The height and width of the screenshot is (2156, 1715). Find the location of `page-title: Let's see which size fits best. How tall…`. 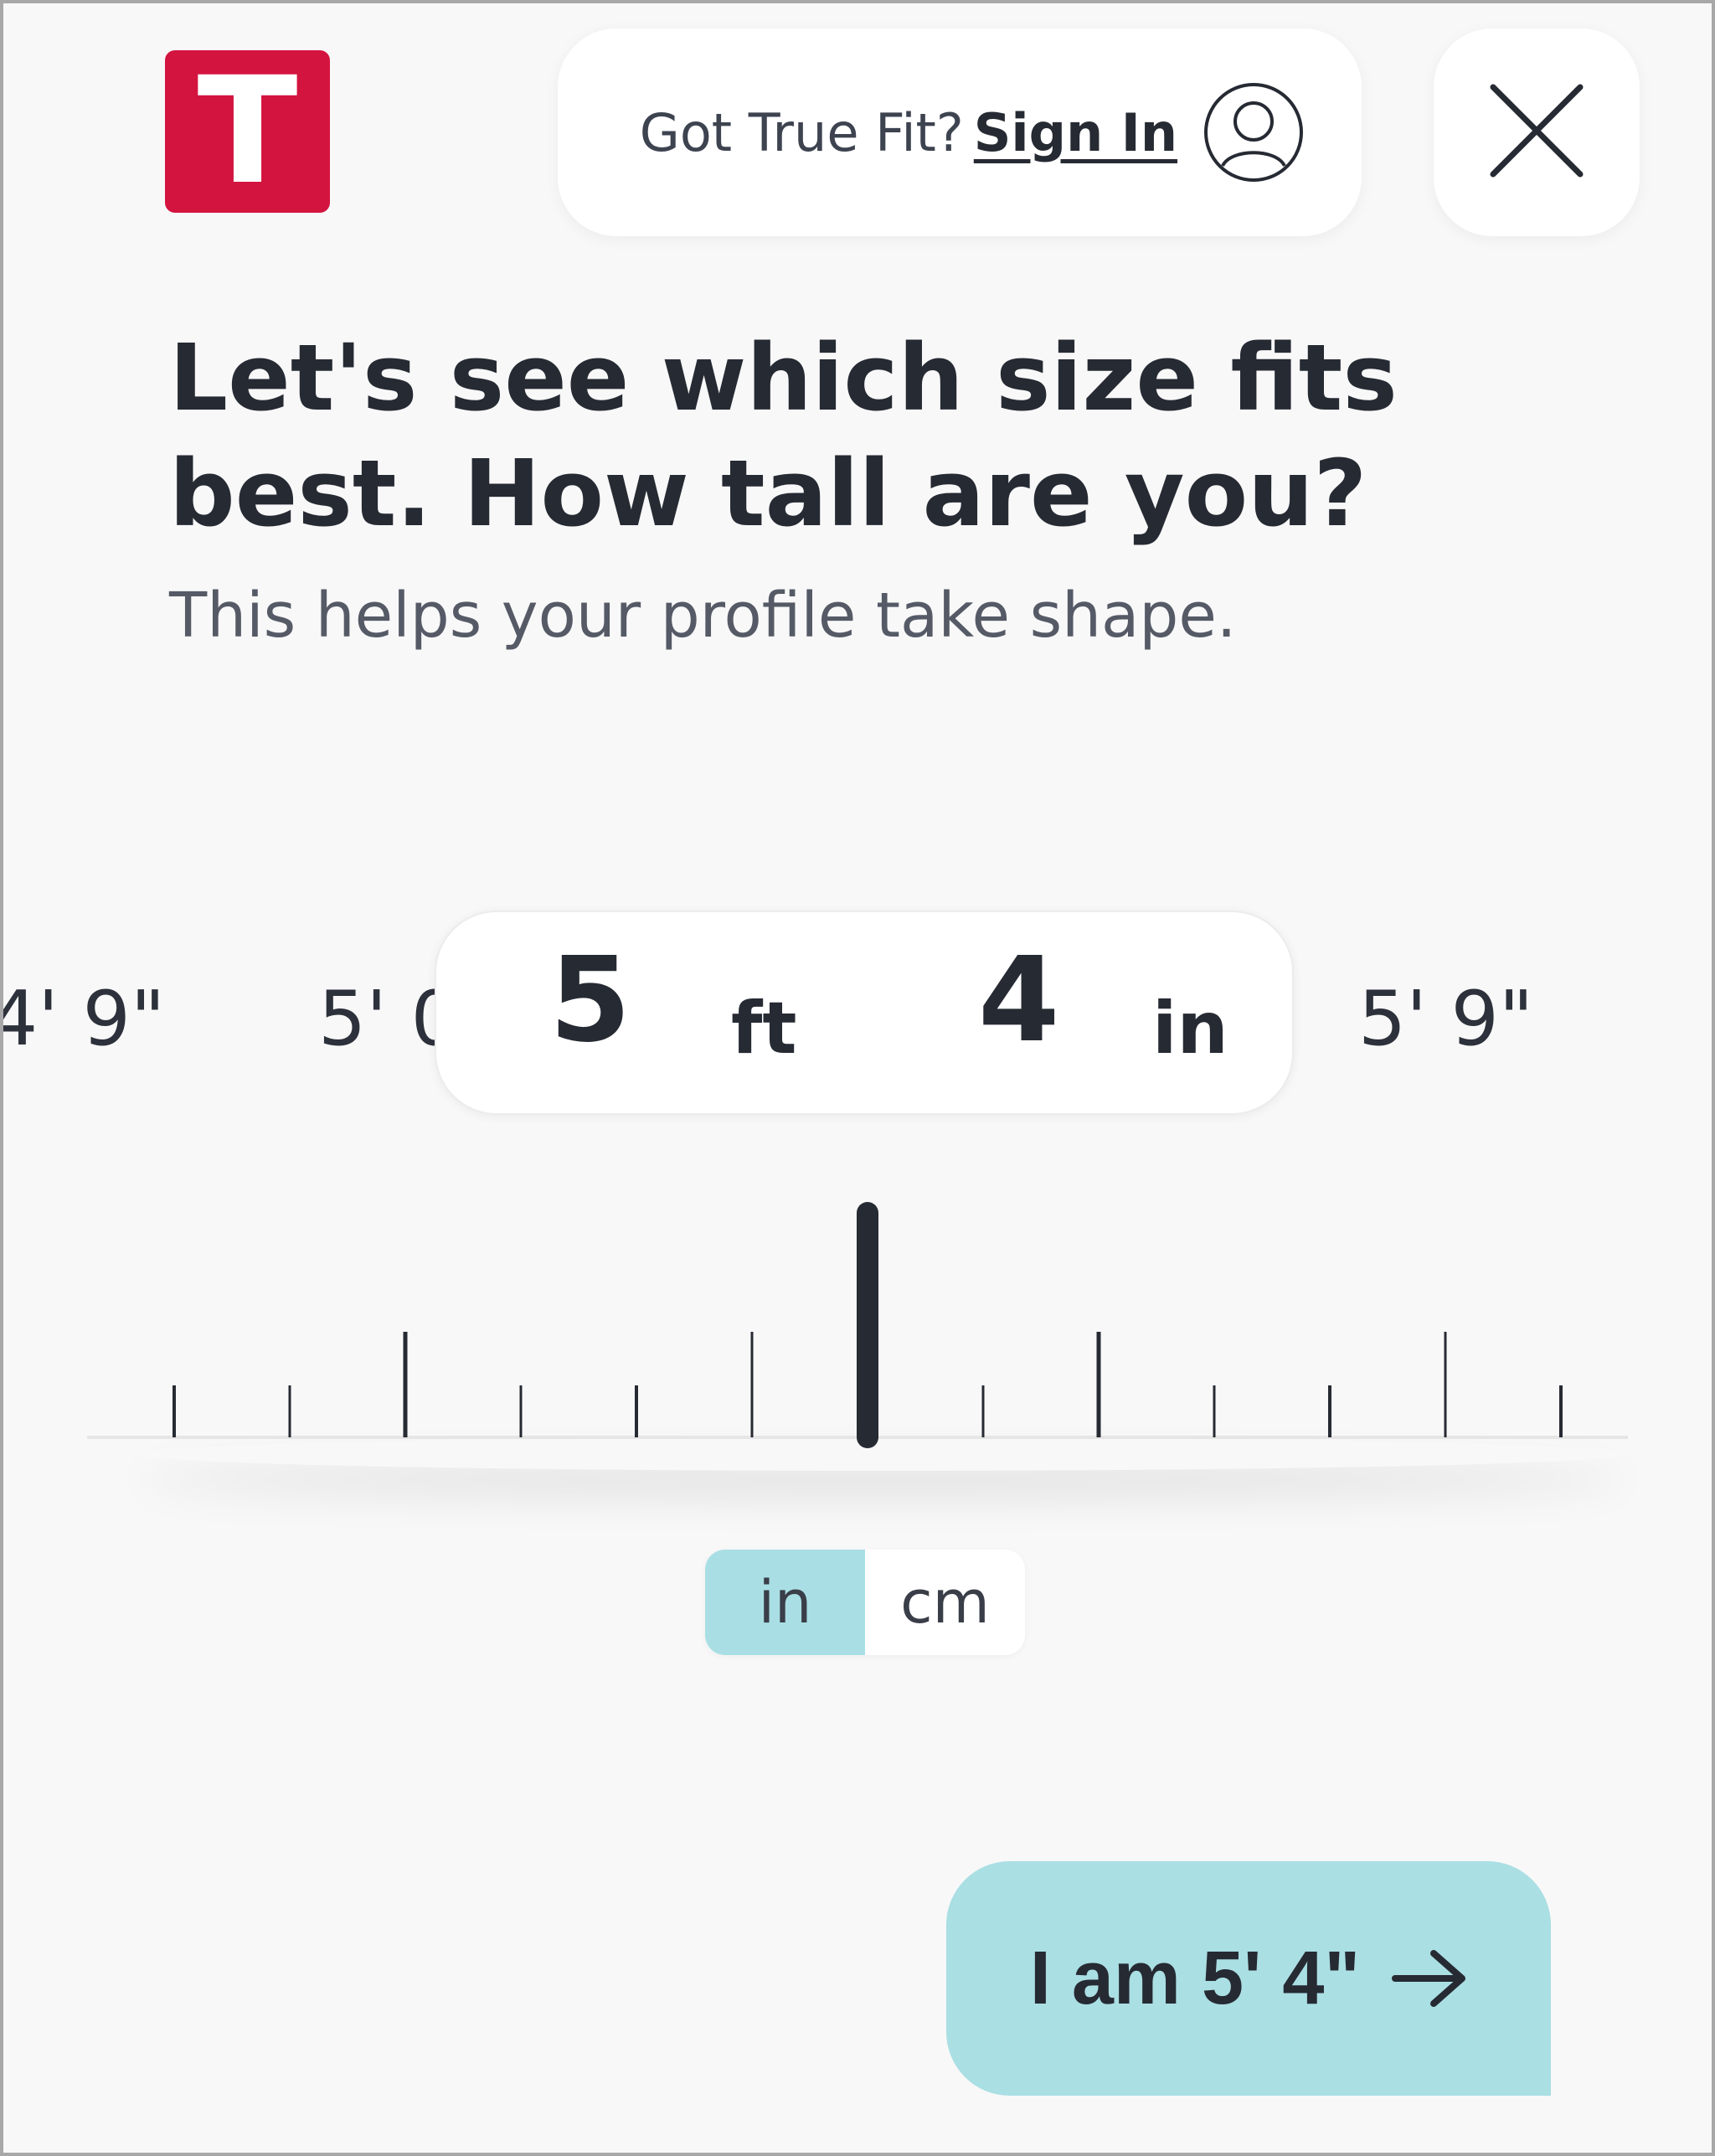

page-title: Let's see which size fits best. How tall… is located at coordinates (783, 436).